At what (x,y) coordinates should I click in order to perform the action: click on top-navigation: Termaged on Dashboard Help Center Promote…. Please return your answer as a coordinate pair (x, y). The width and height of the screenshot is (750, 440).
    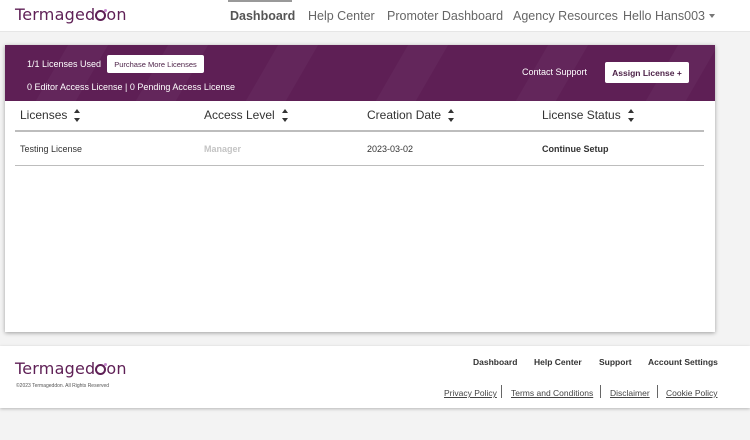
    Looking at the image, I should click on (375, 16).